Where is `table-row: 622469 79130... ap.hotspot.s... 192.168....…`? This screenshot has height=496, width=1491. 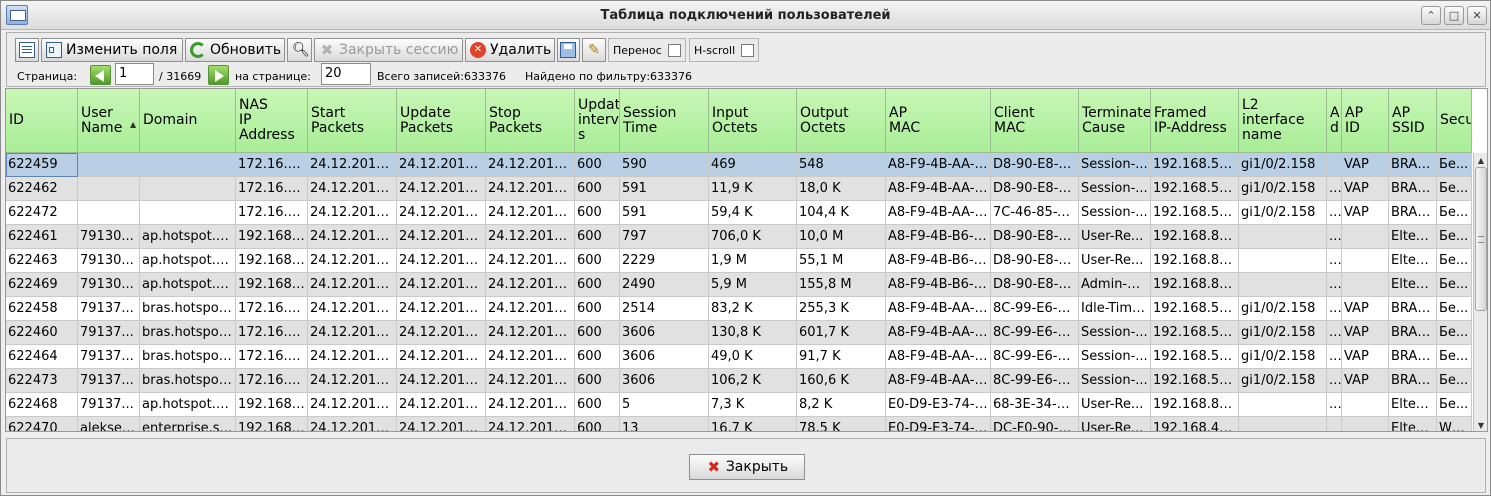
table-row: 622469 79130... ap.hotspot.s... 192.168....… is located at coordinates (739, 285).